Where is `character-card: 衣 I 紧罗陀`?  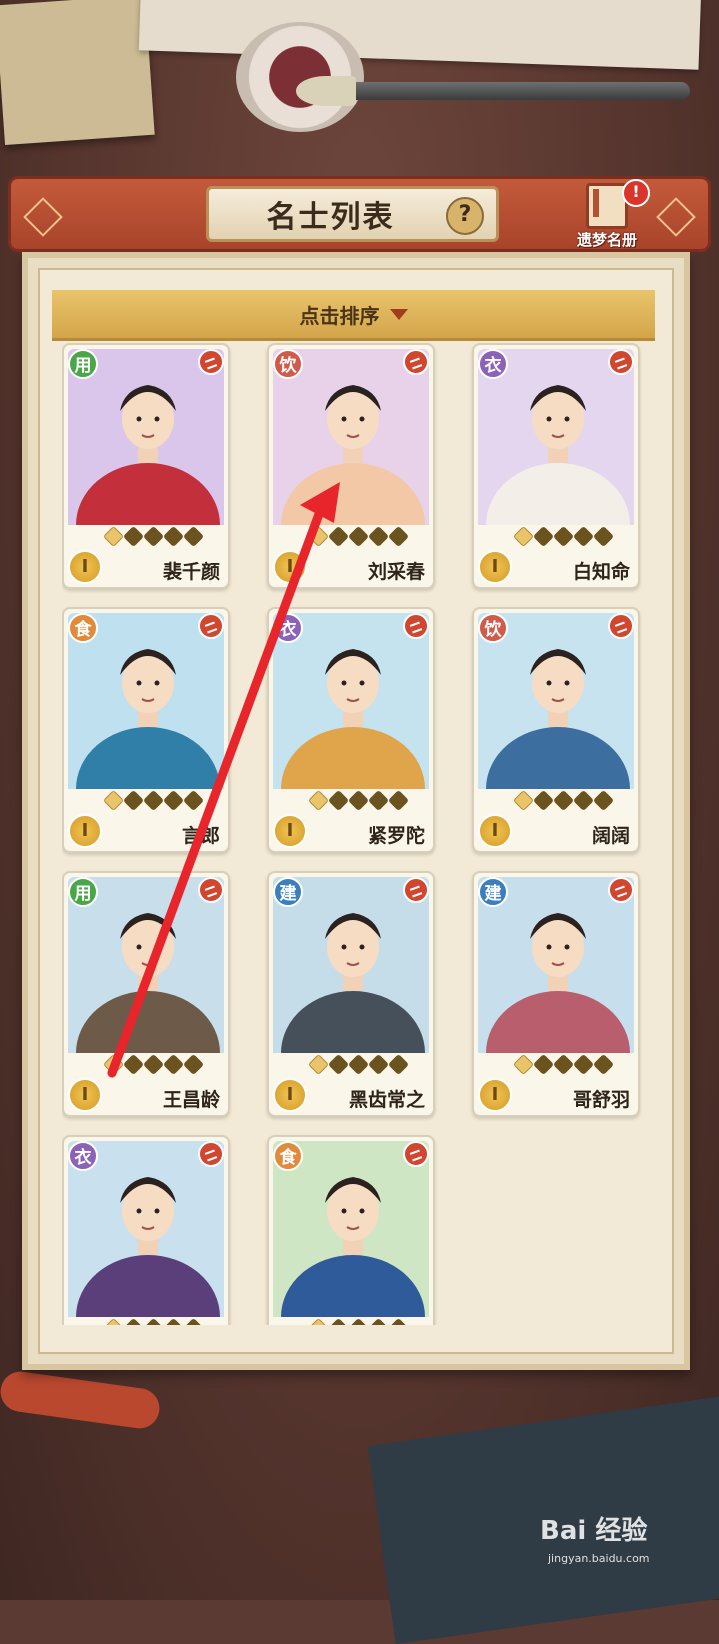
character-card: 衣 I 紧罗陀 is located at coordinates (351, 730).